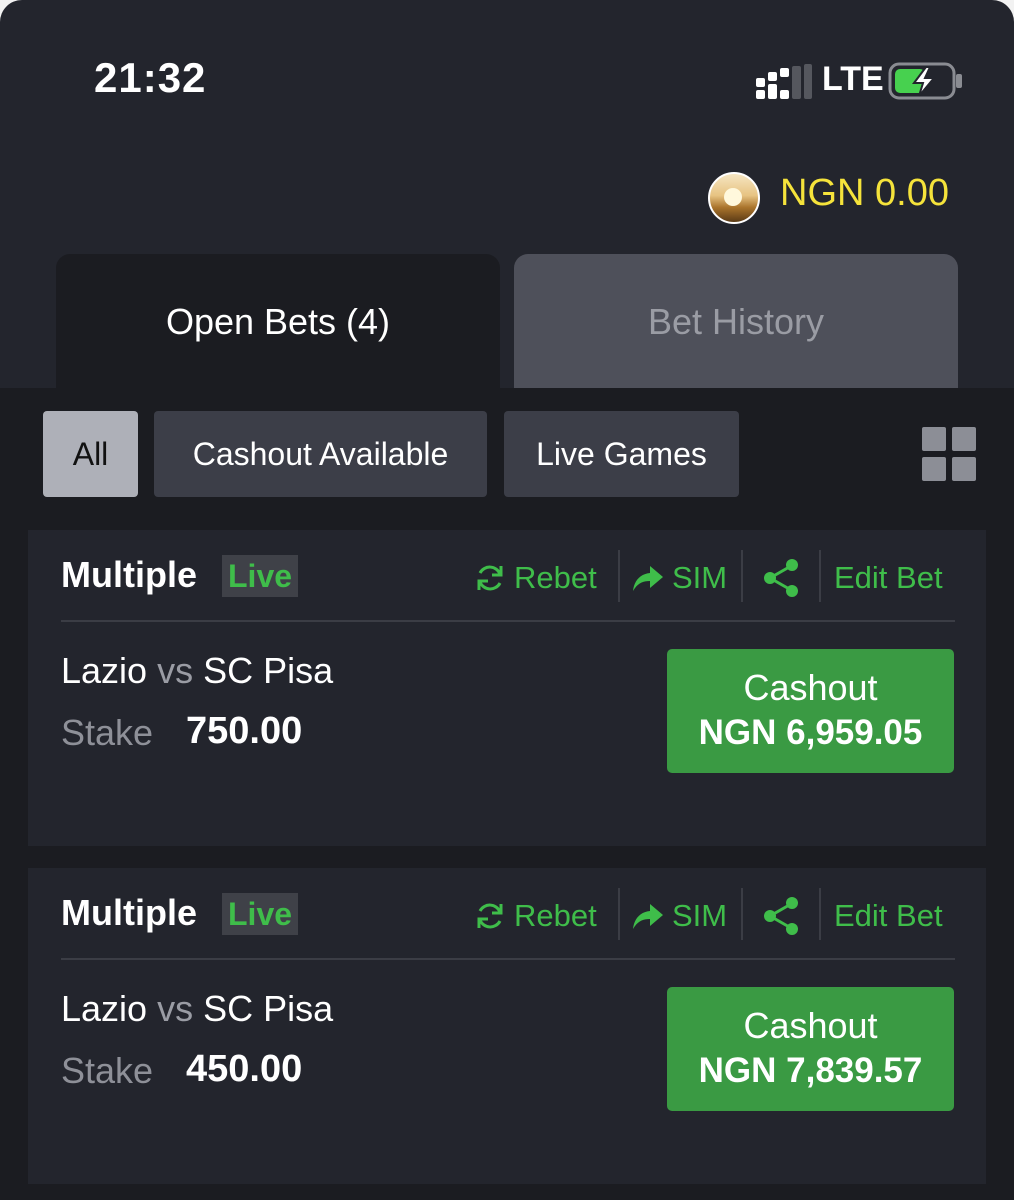 The height and width of the screenshot is (1200, 1014). Describe the element at coordinates (864, 193) in the screenshot. I see `balance-amount: NGN 0.00` at that location.